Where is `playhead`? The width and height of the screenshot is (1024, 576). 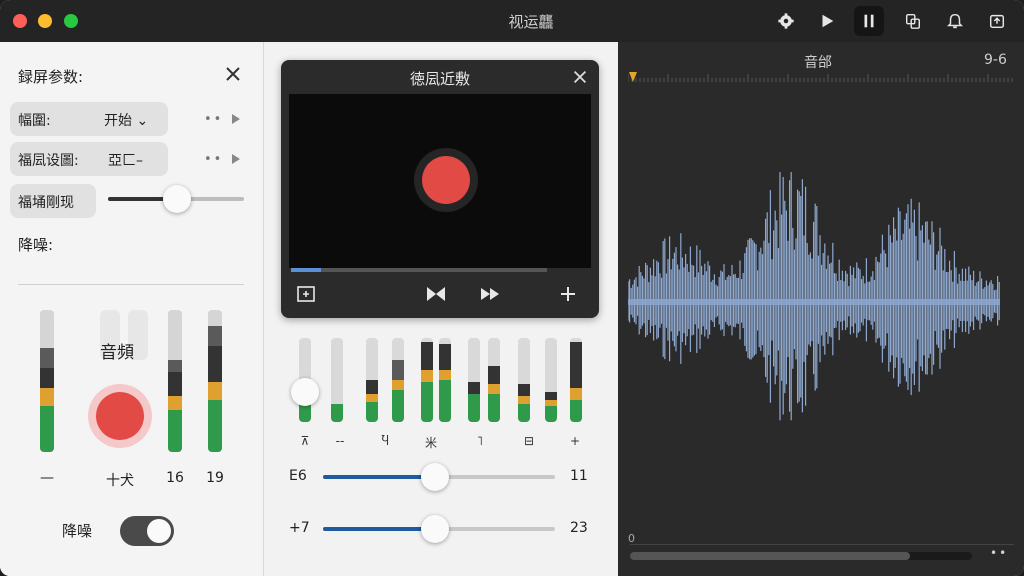 playhead is located at coordinates (633, 77).